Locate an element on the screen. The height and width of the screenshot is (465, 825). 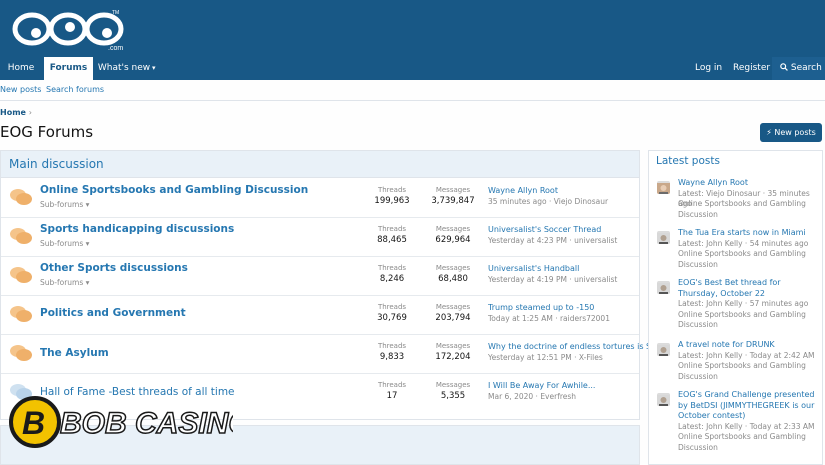
latest-post-title: Wayne Allyn Root is located at coordinates (748, 183).